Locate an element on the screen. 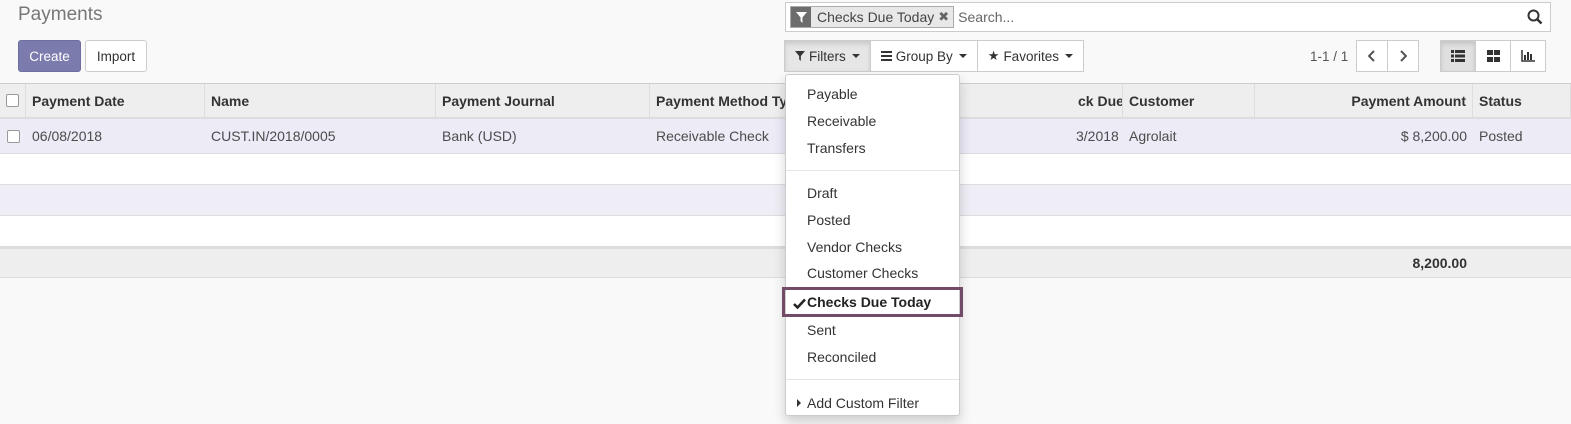 This screenshot has height=424, width=1571. customer-cell: Agrolait is located at coordinates (1153, 136).